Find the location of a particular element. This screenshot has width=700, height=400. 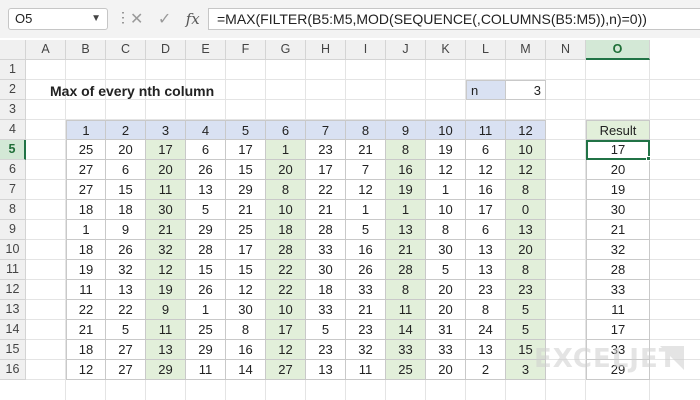

column-header-g: G is located at coordinates (286, 50).